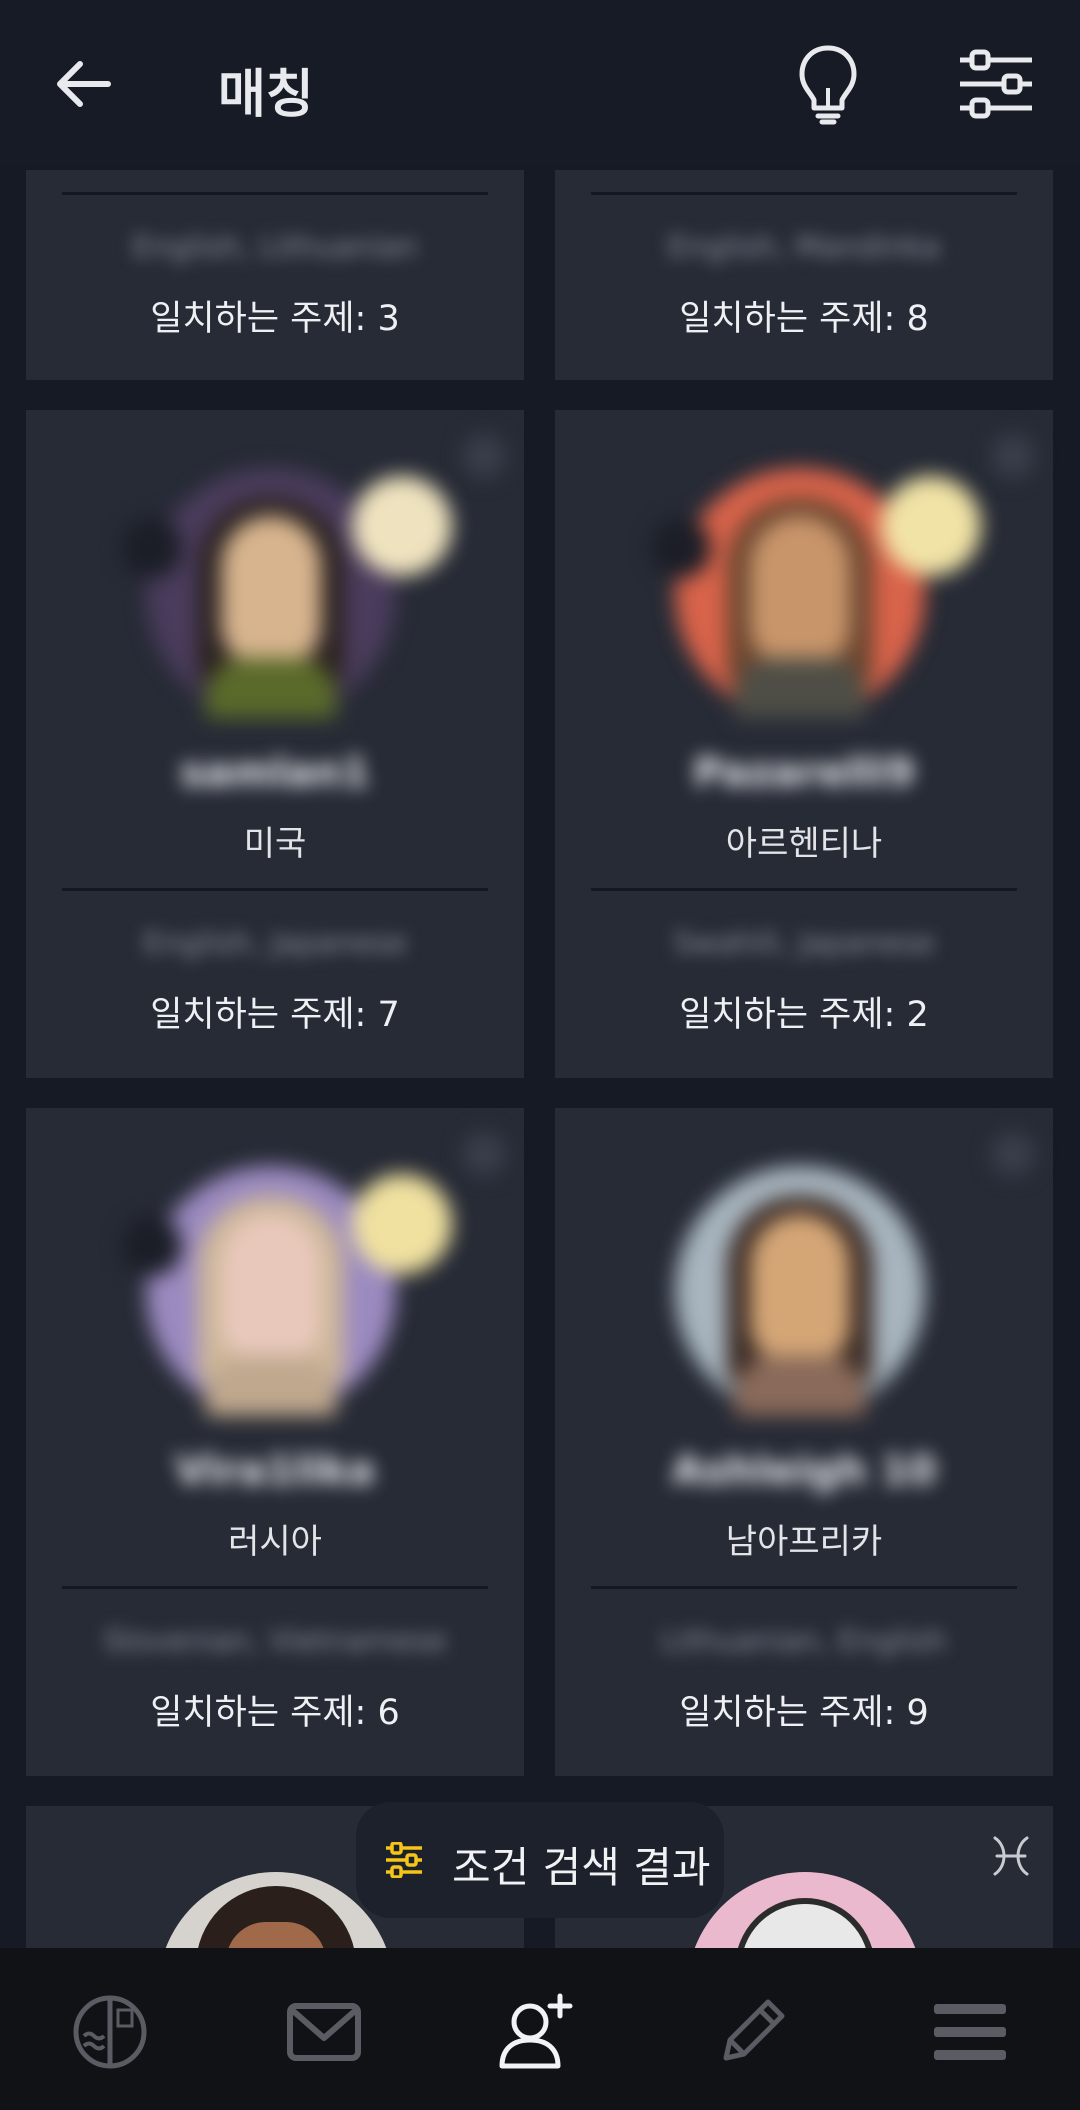 This screenshot has height=2110, width=1080. What do you see at coordinates (828, 84) in the screenshot?
I see `lightbulb-icon` at bounding box center [828, 84].